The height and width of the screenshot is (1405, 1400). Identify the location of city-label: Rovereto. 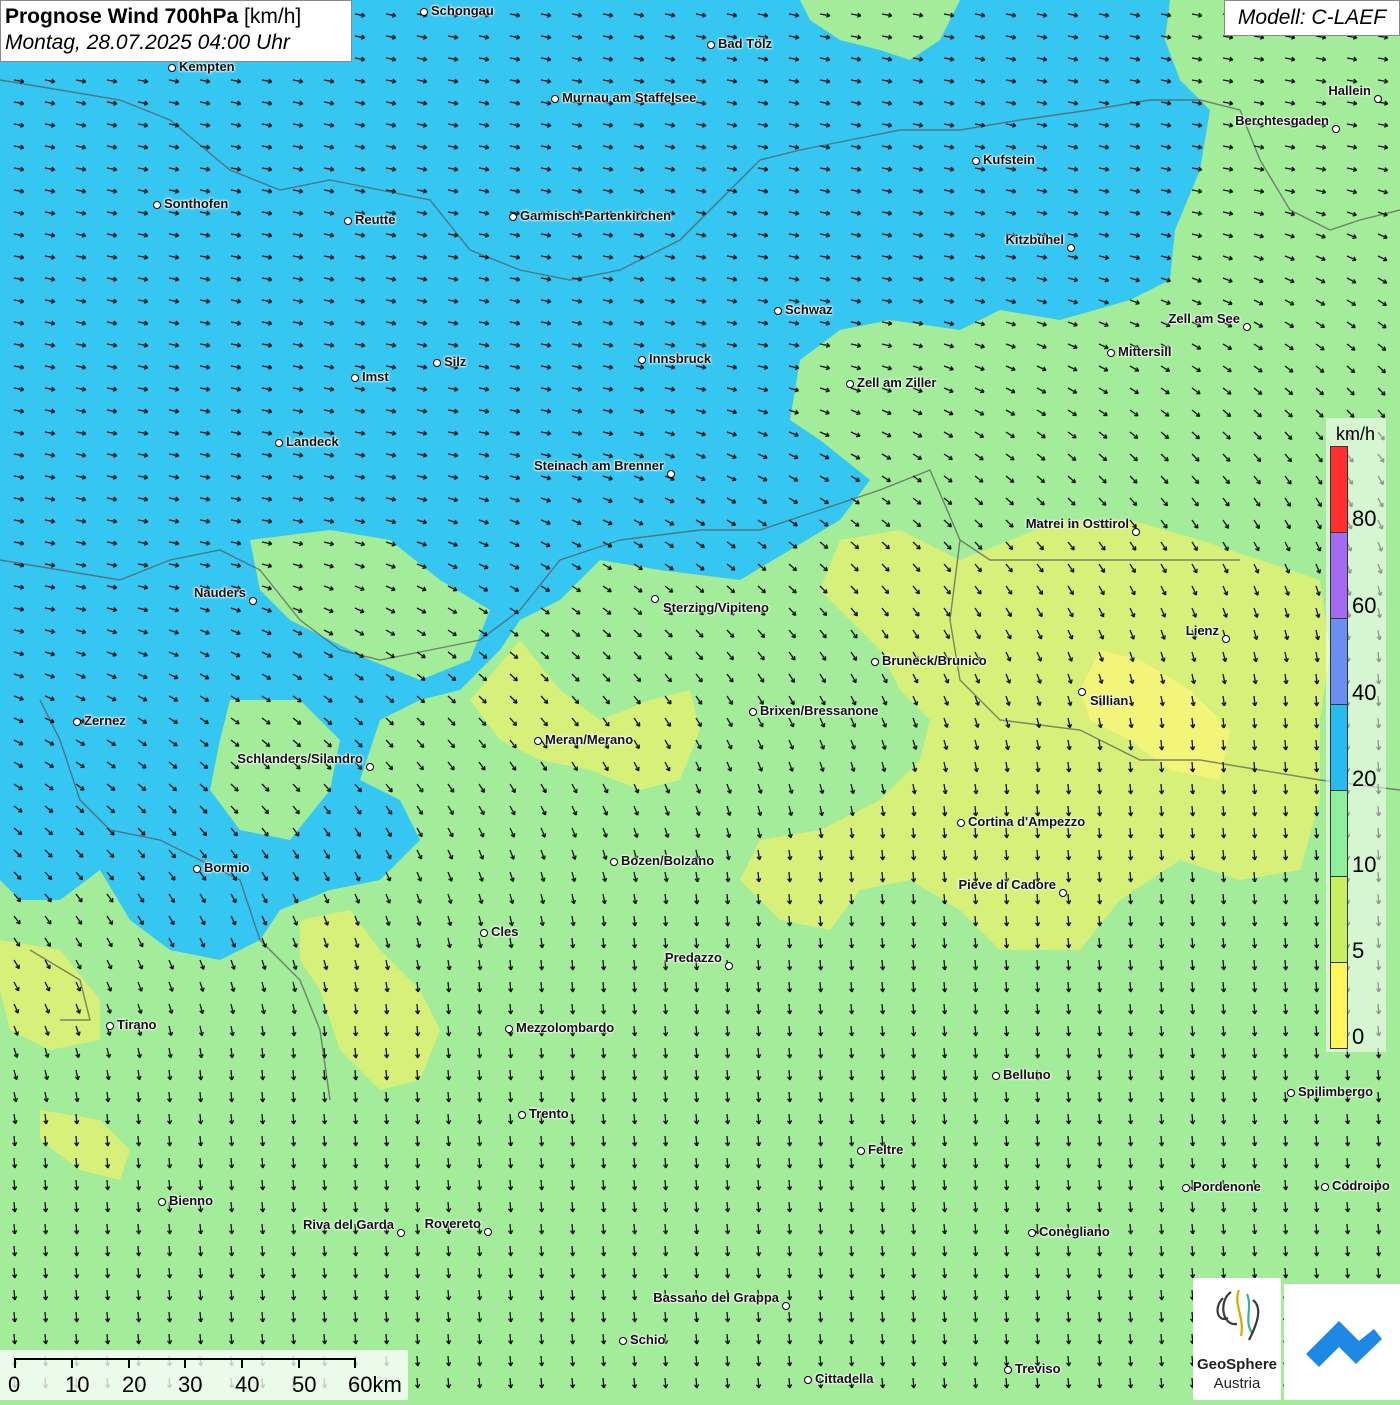
(453, 1223).